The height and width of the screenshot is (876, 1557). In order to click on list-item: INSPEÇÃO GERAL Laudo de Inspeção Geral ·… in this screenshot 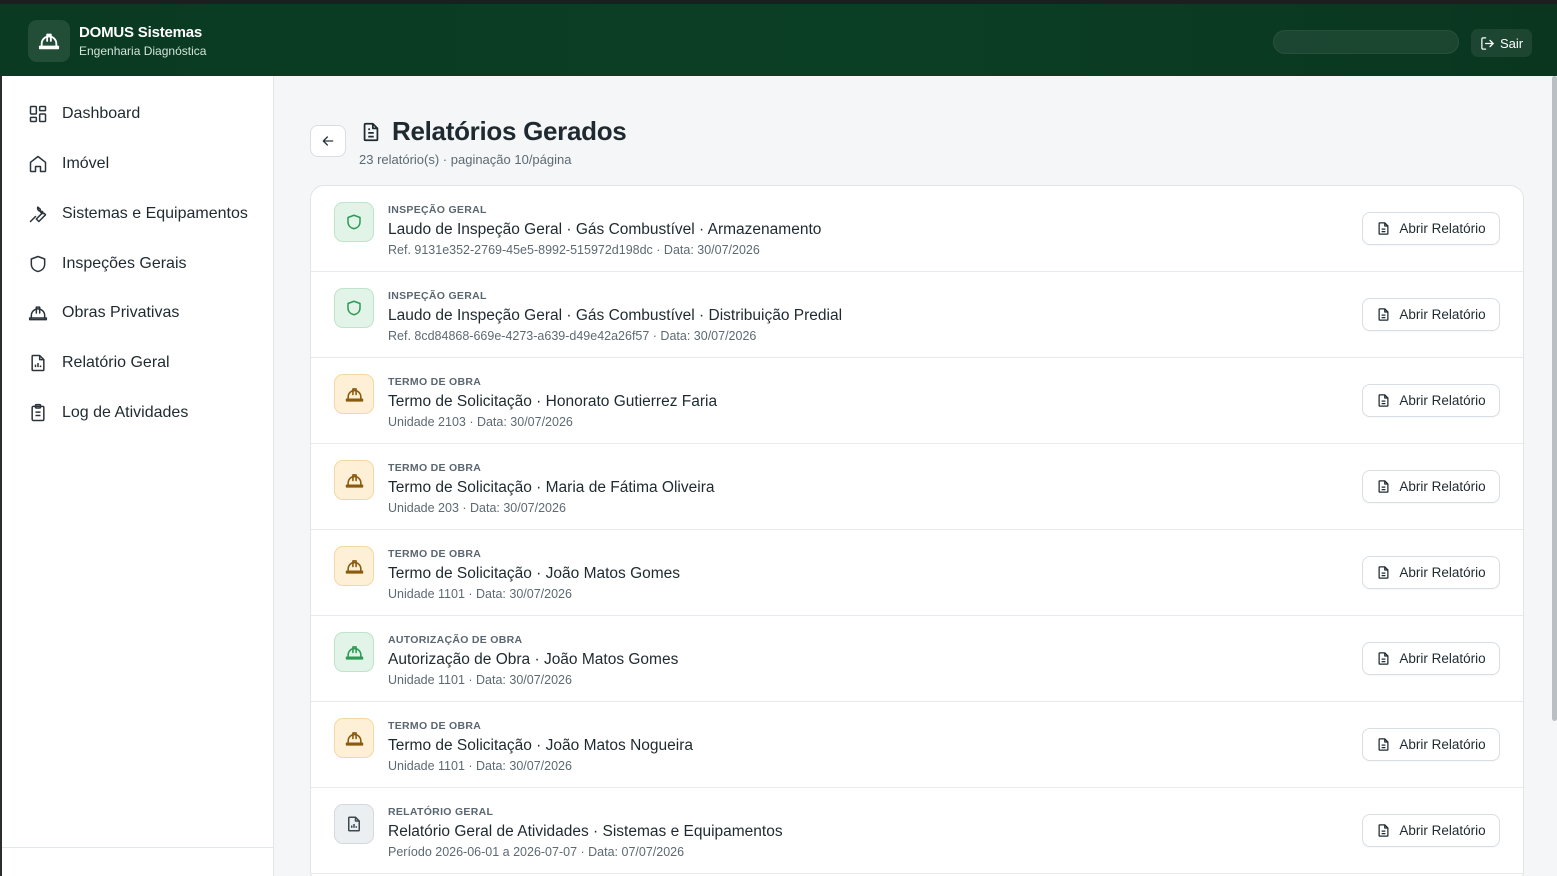, I will do `click(917, 315)`.